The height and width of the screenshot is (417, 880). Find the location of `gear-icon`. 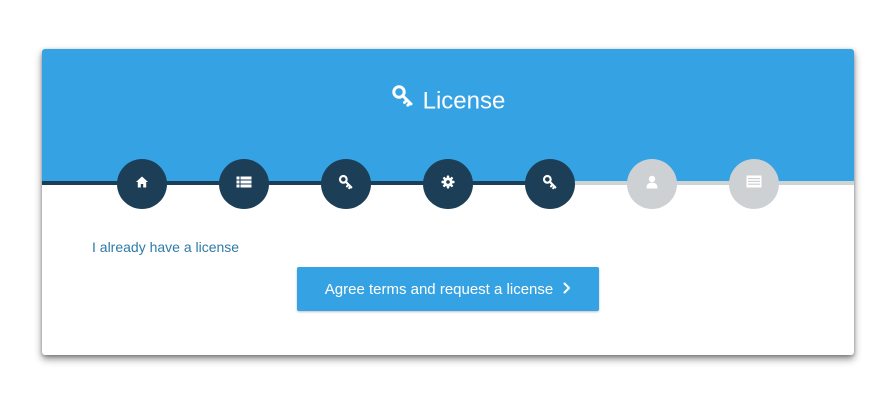

gear-icon is located at coordinates (448, 184).